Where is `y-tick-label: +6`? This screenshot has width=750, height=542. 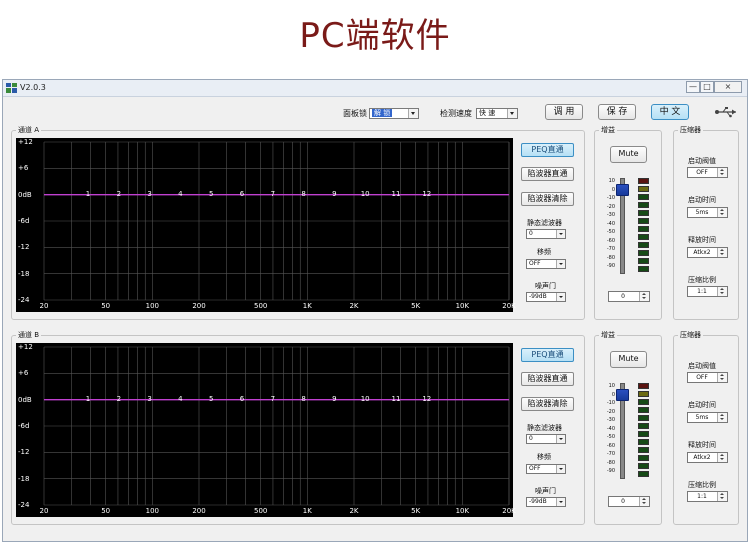 y-tick-label: +6 is located at coordinates (23, 168).